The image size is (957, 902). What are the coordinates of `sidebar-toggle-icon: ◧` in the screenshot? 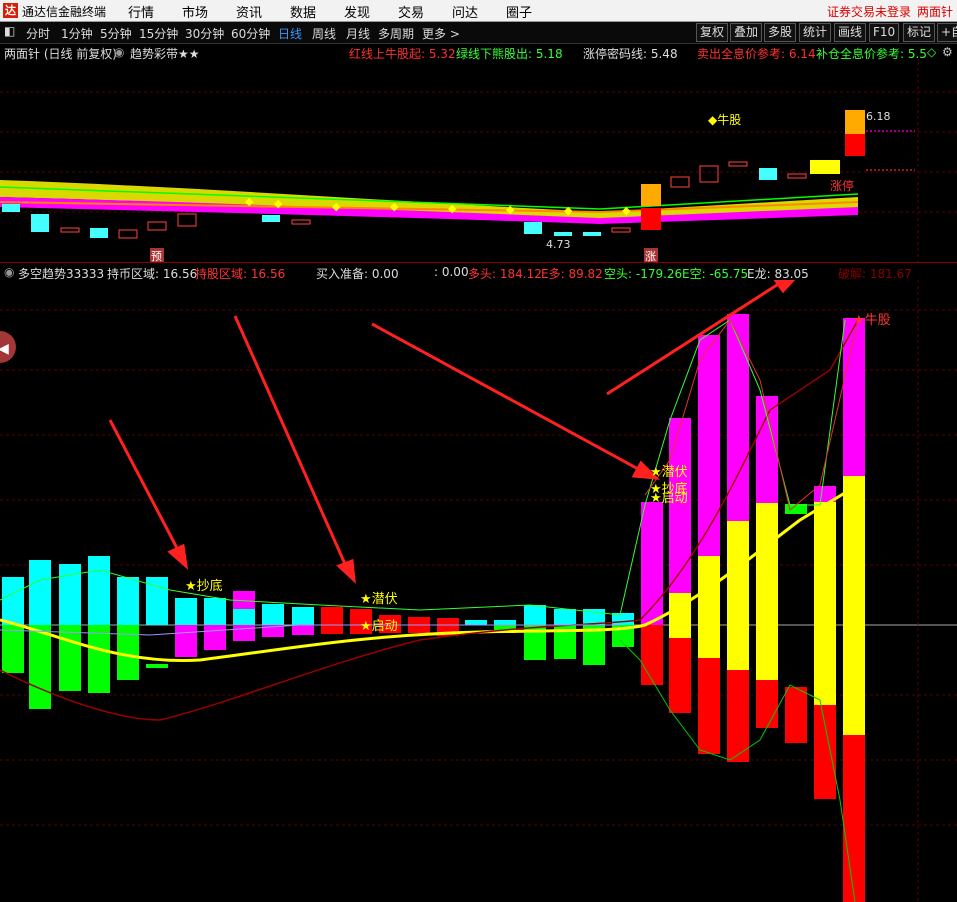 It's located at (9, 31).